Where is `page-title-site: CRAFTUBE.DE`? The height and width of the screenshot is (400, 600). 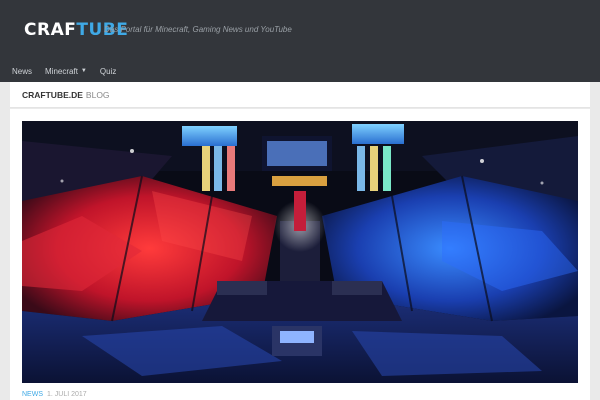 page-title-site: CRAFTUBE.DE is located at coordinates (52, 94).